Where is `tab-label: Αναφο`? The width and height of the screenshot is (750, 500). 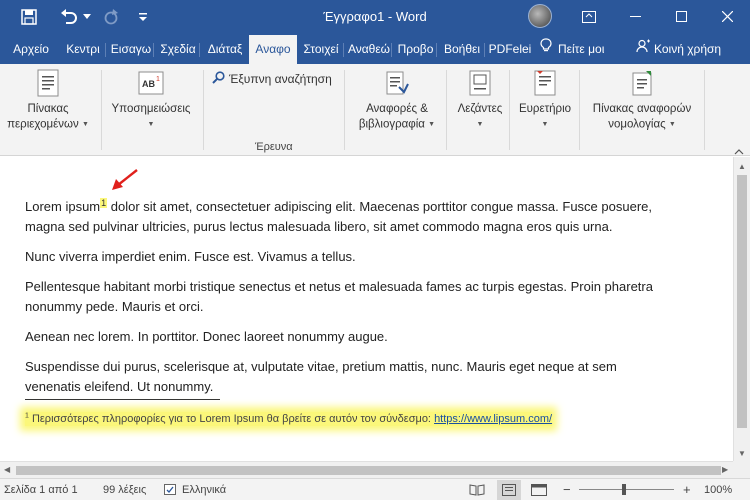
tab-label: Αναφο is located at coordinates (273, 49).